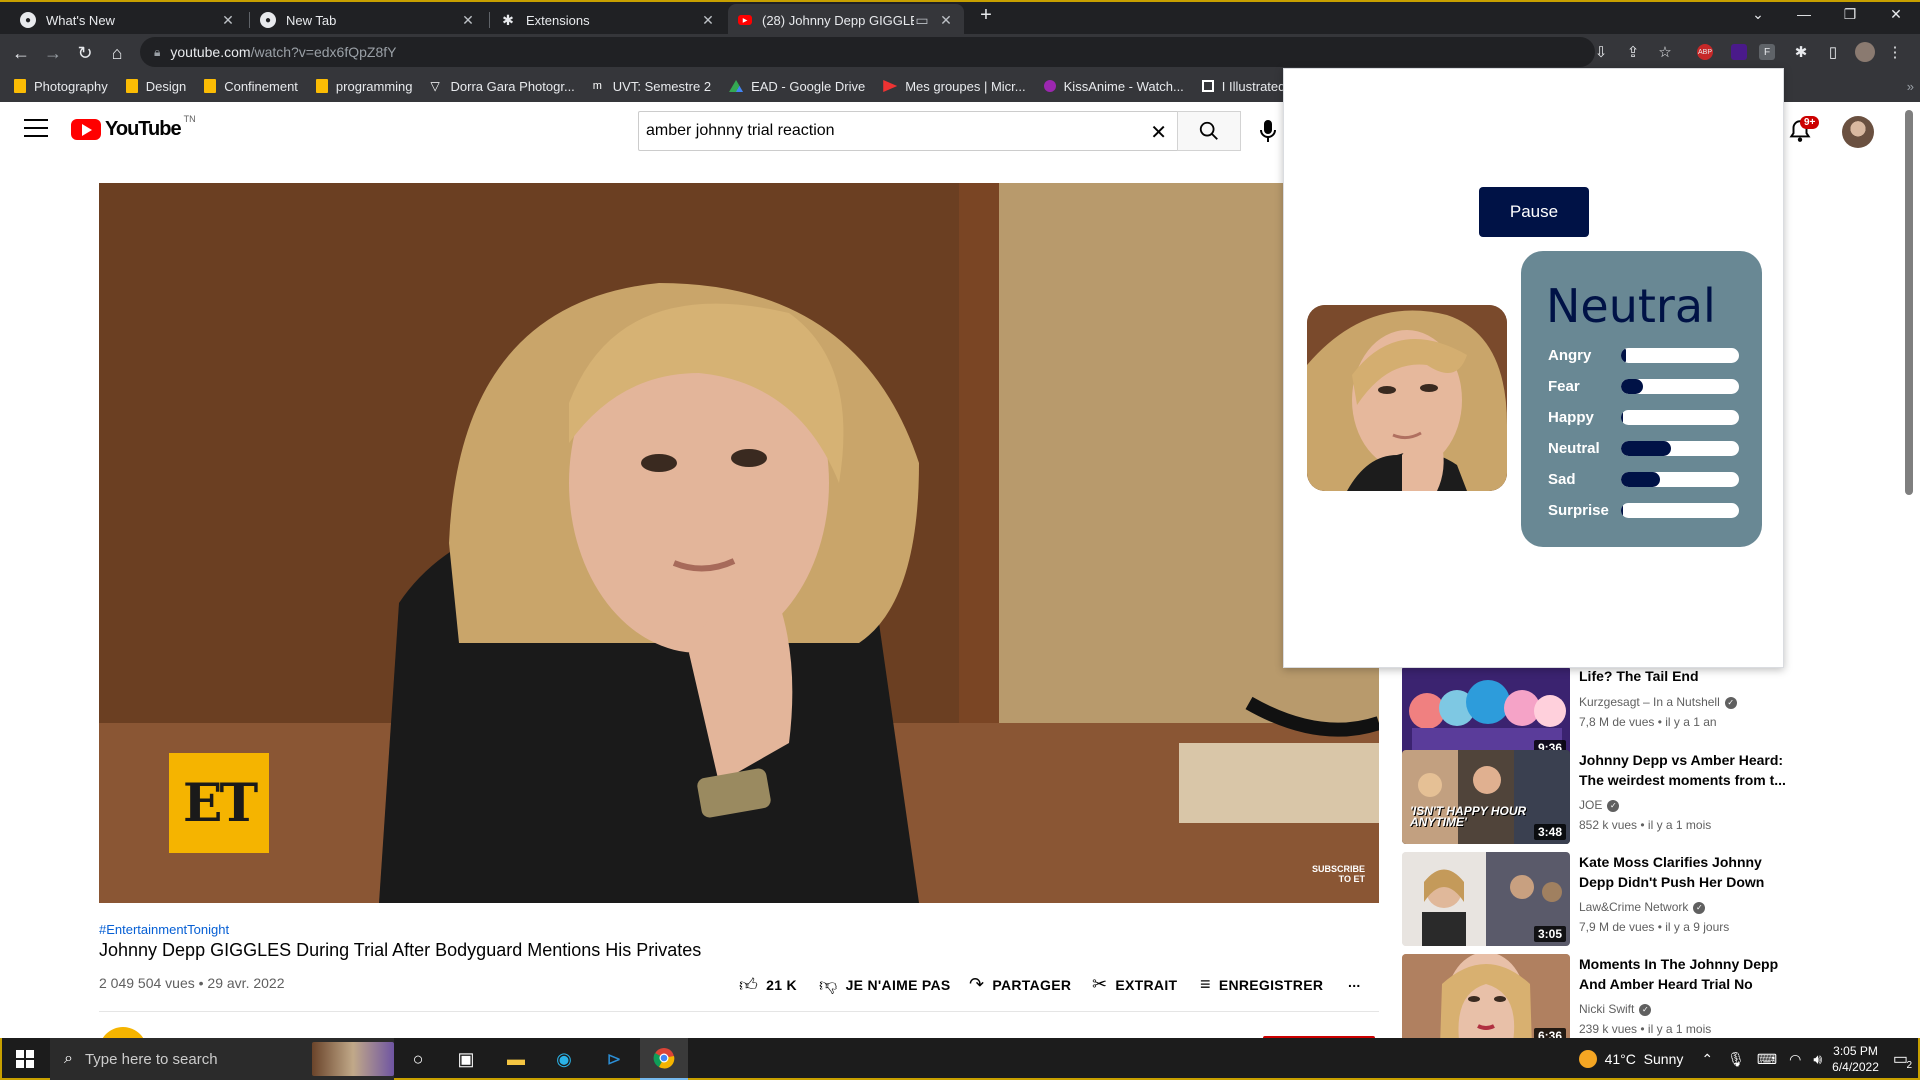 The width and height of the screenshot is (1920, 1080). Describe the element at coordinates (166, 86) in the screenshot. I see `bookmark-label: Design` at that location.